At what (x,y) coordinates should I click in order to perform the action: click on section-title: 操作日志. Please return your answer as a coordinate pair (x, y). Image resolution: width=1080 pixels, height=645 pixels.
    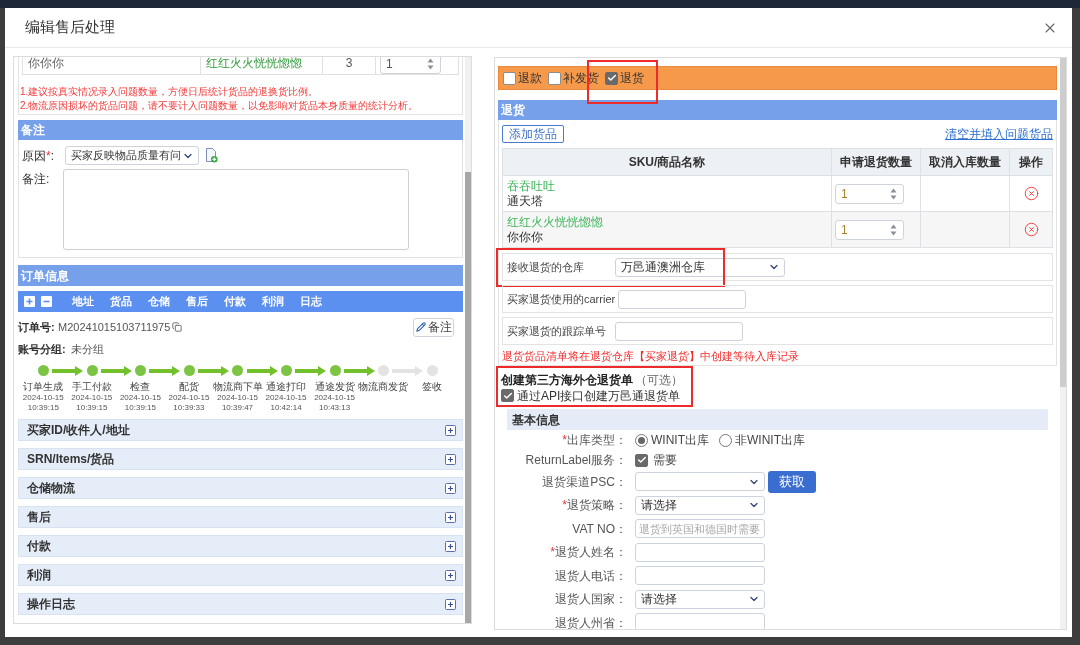
    Looking at the image, I should click on (51, 604).